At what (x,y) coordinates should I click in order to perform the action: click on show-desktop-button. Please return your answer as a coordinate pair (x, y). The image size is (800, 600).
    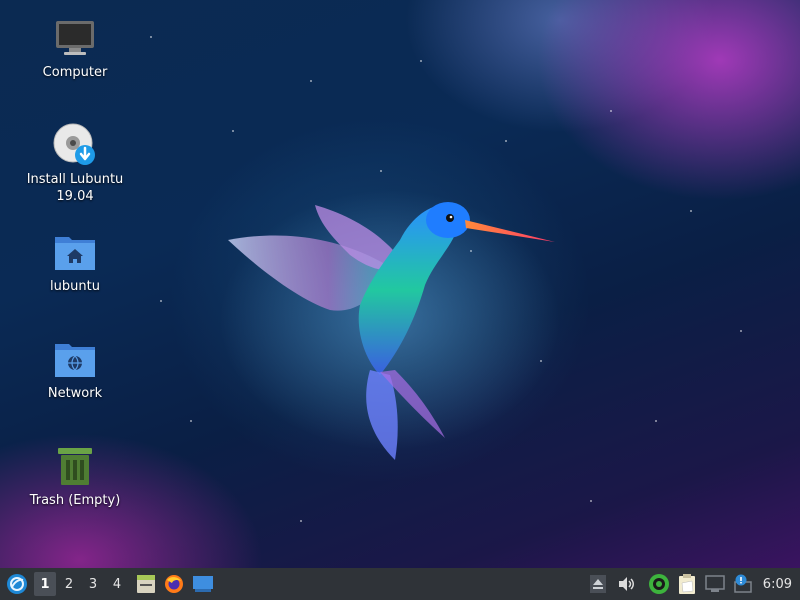
    Looking at the image, I should click on (203, 584).